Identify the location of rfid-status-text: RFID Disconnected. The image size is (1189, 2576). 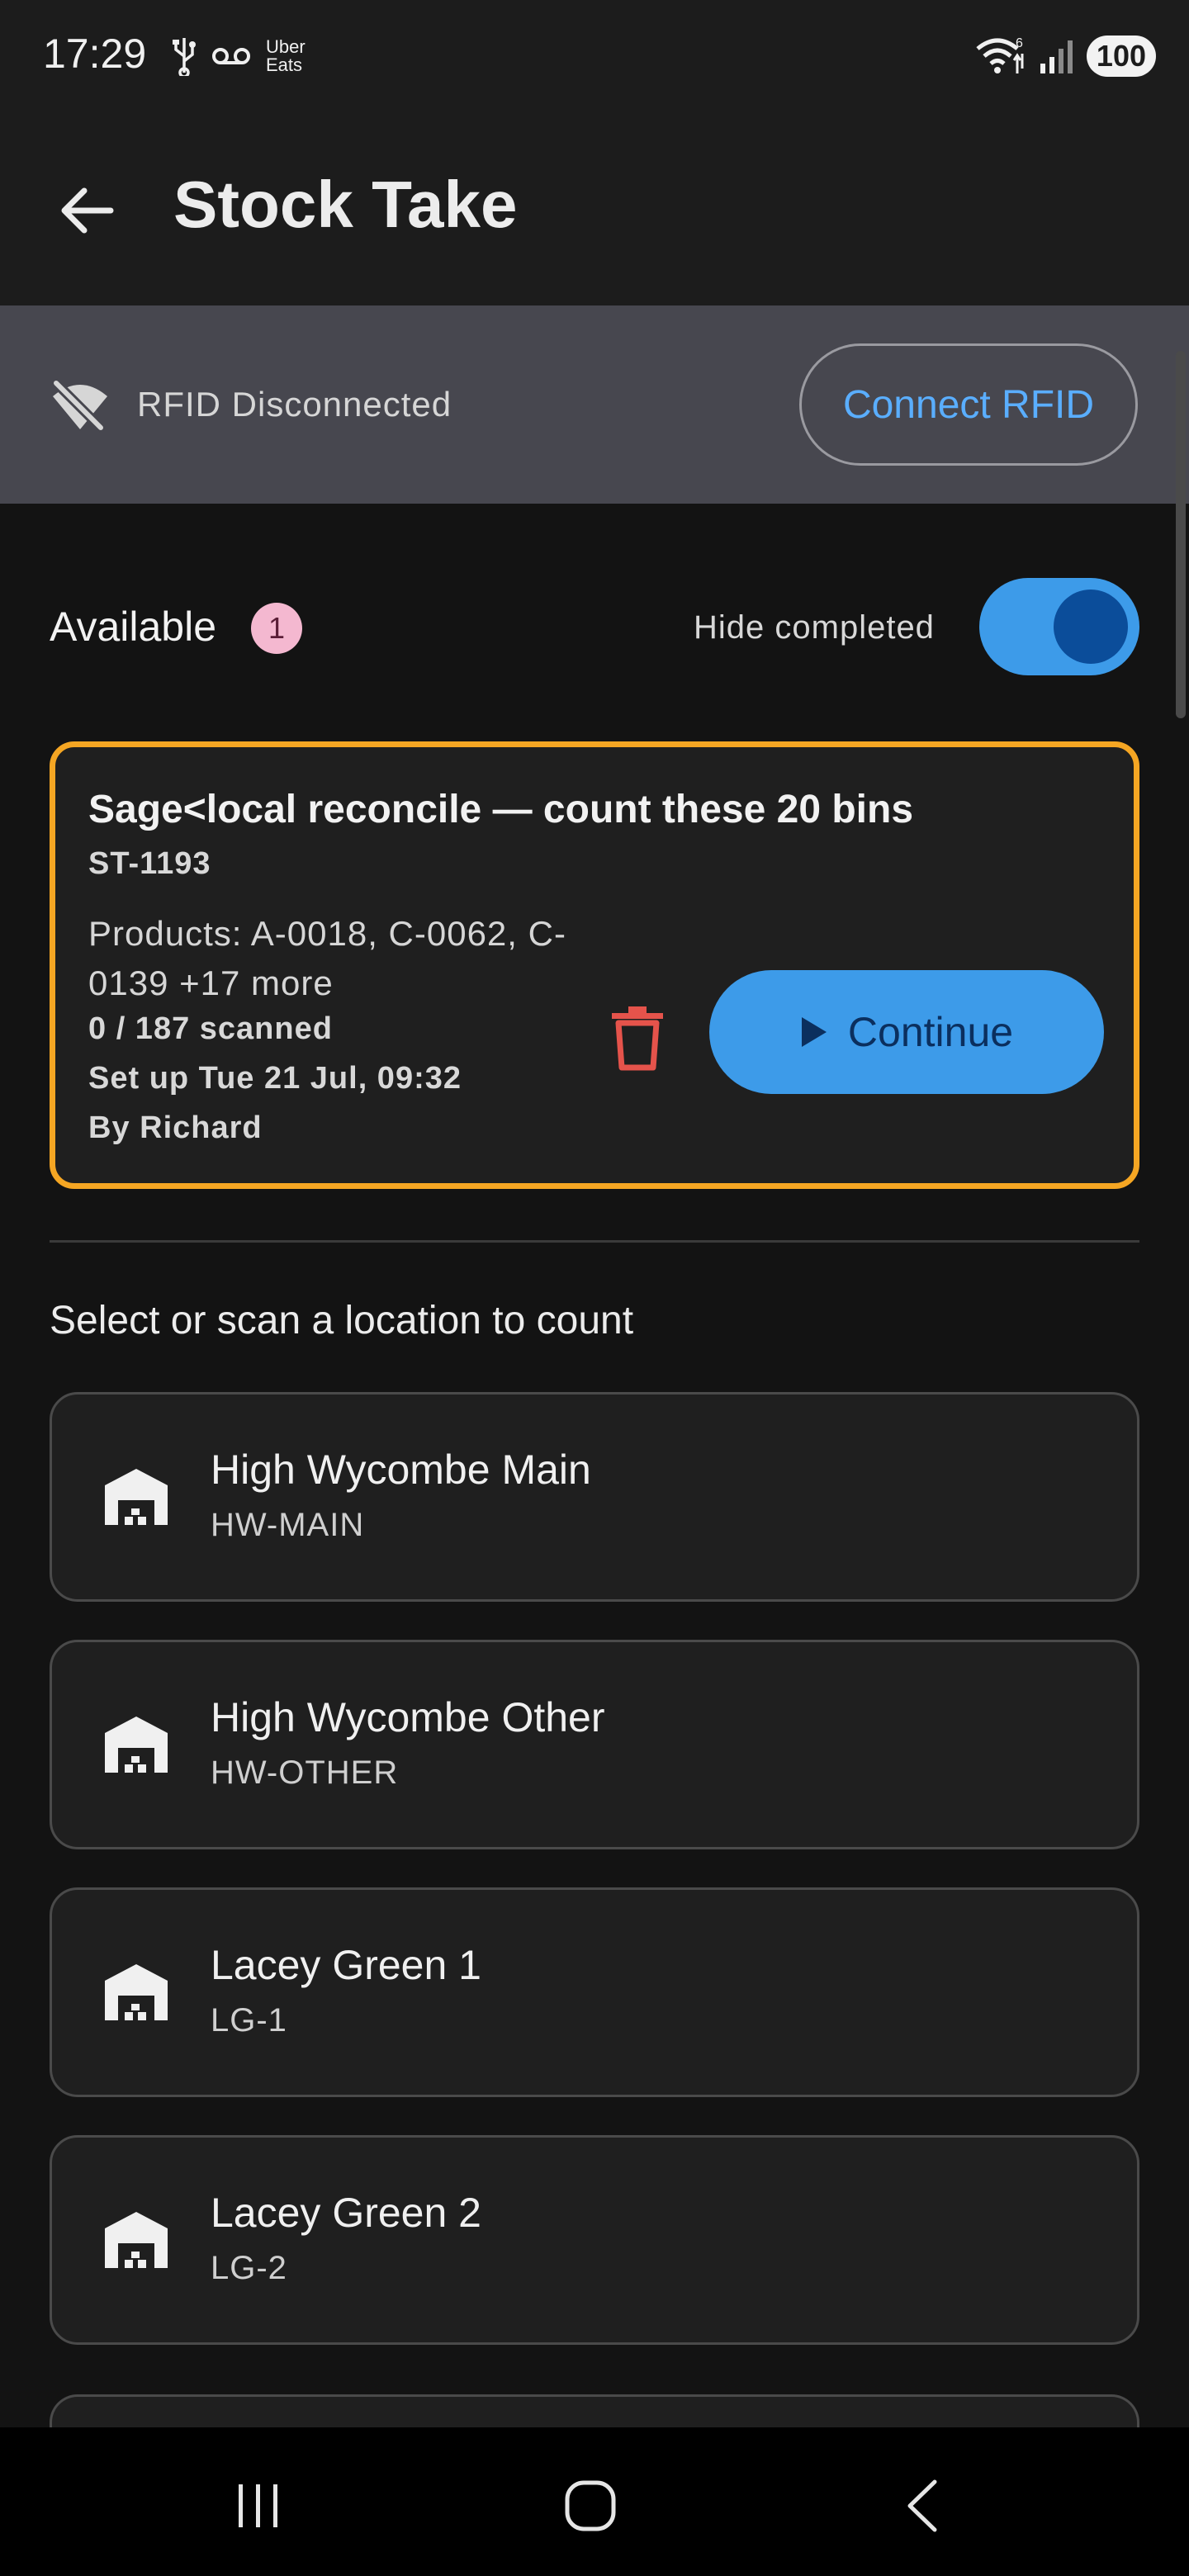
(294, 404).